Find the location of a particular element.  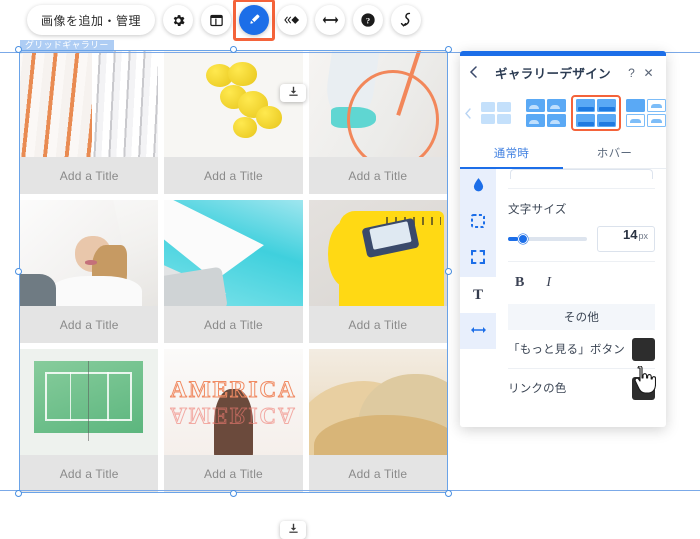

droplet-icon is located at coordinates (478, 187).